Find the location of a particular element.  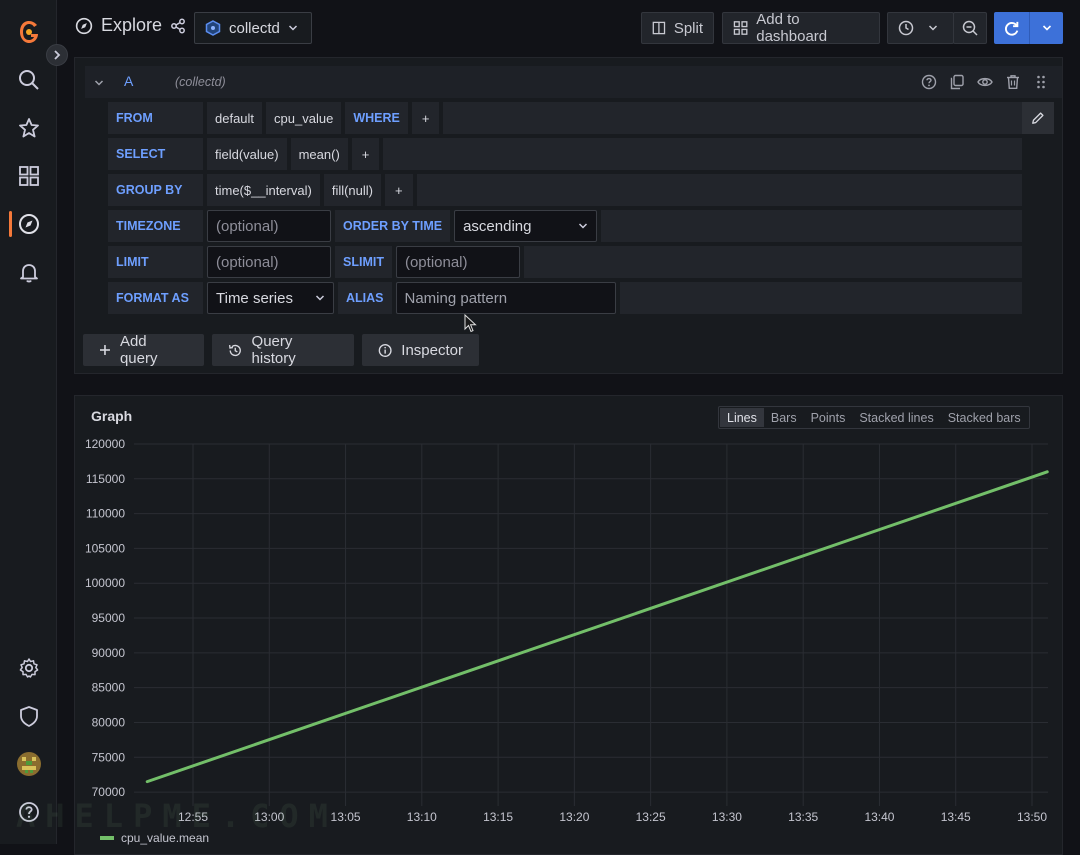

grafana-logo-icon is located at coordinates (29, 32).